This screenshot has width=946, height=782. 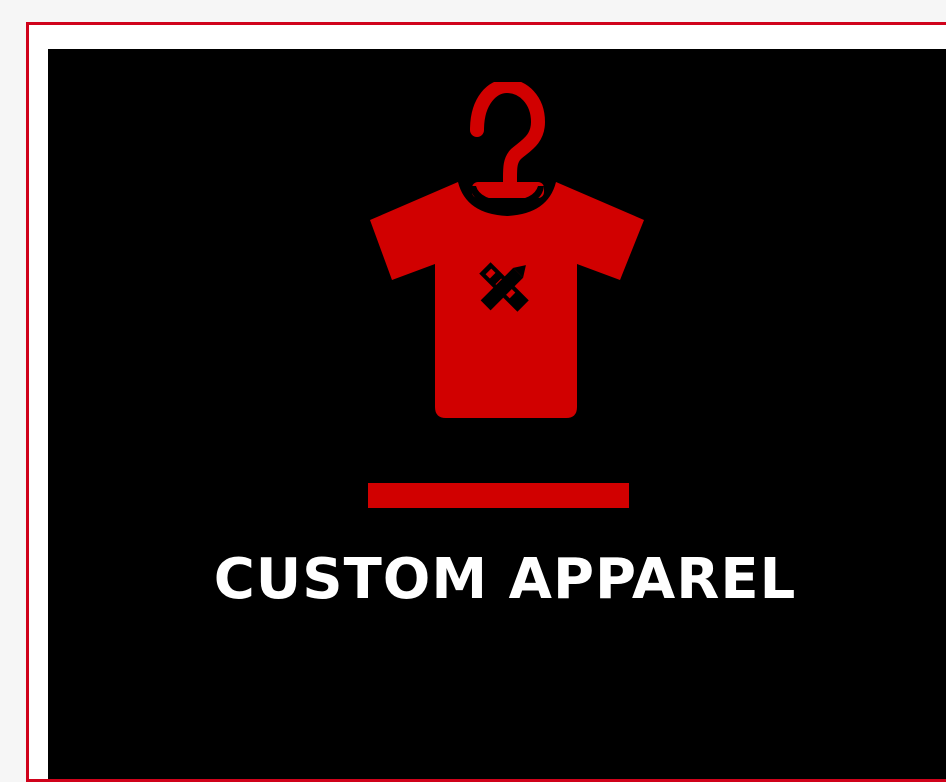 What do you see at coordinates (505, 254) in the screenshot?
I see `tshirt-hanger-icon` at bounding box center [505, 254].